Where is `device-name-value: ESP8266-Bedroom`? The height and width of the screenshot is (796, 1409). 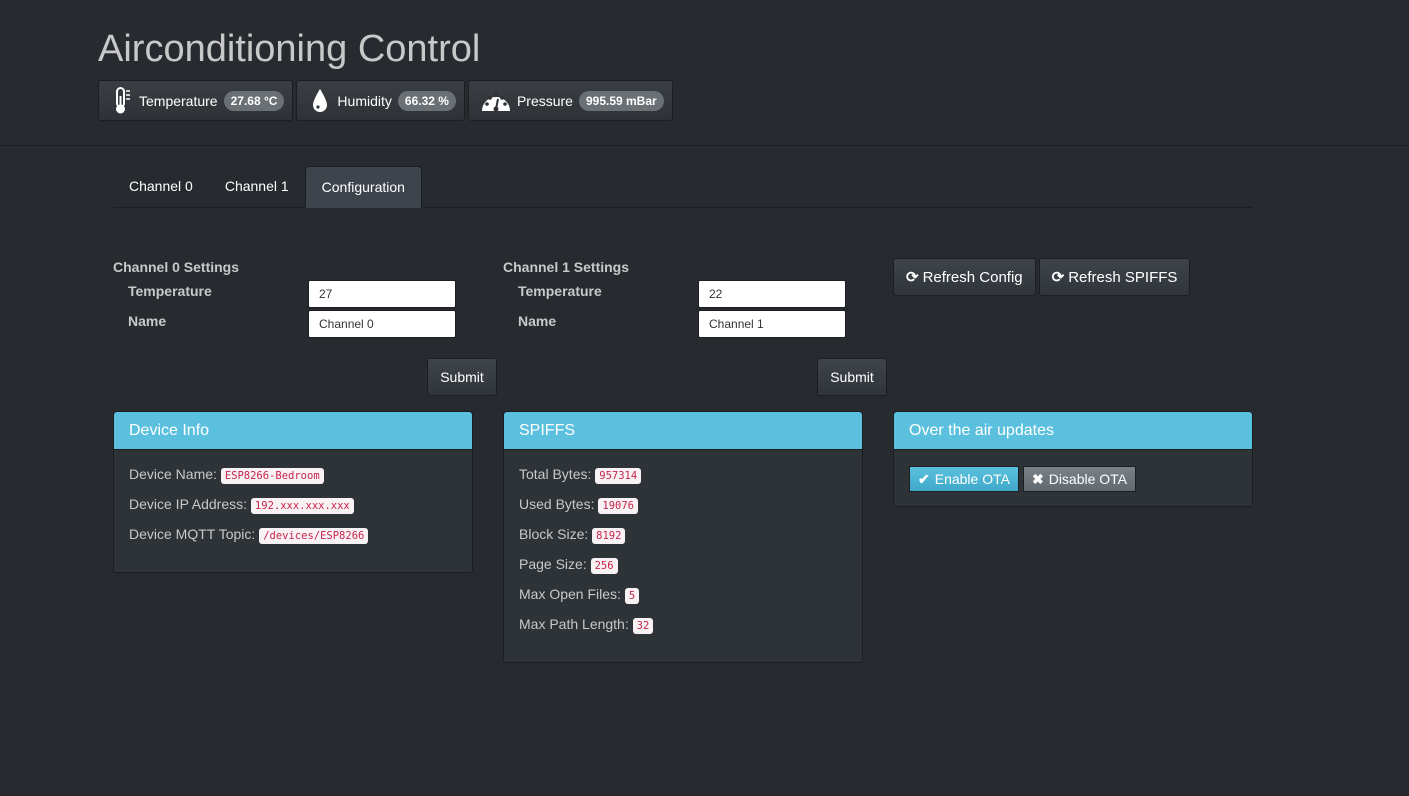
device-name-value: ESP8266-Bedroom is located at coordinates (272, 476).